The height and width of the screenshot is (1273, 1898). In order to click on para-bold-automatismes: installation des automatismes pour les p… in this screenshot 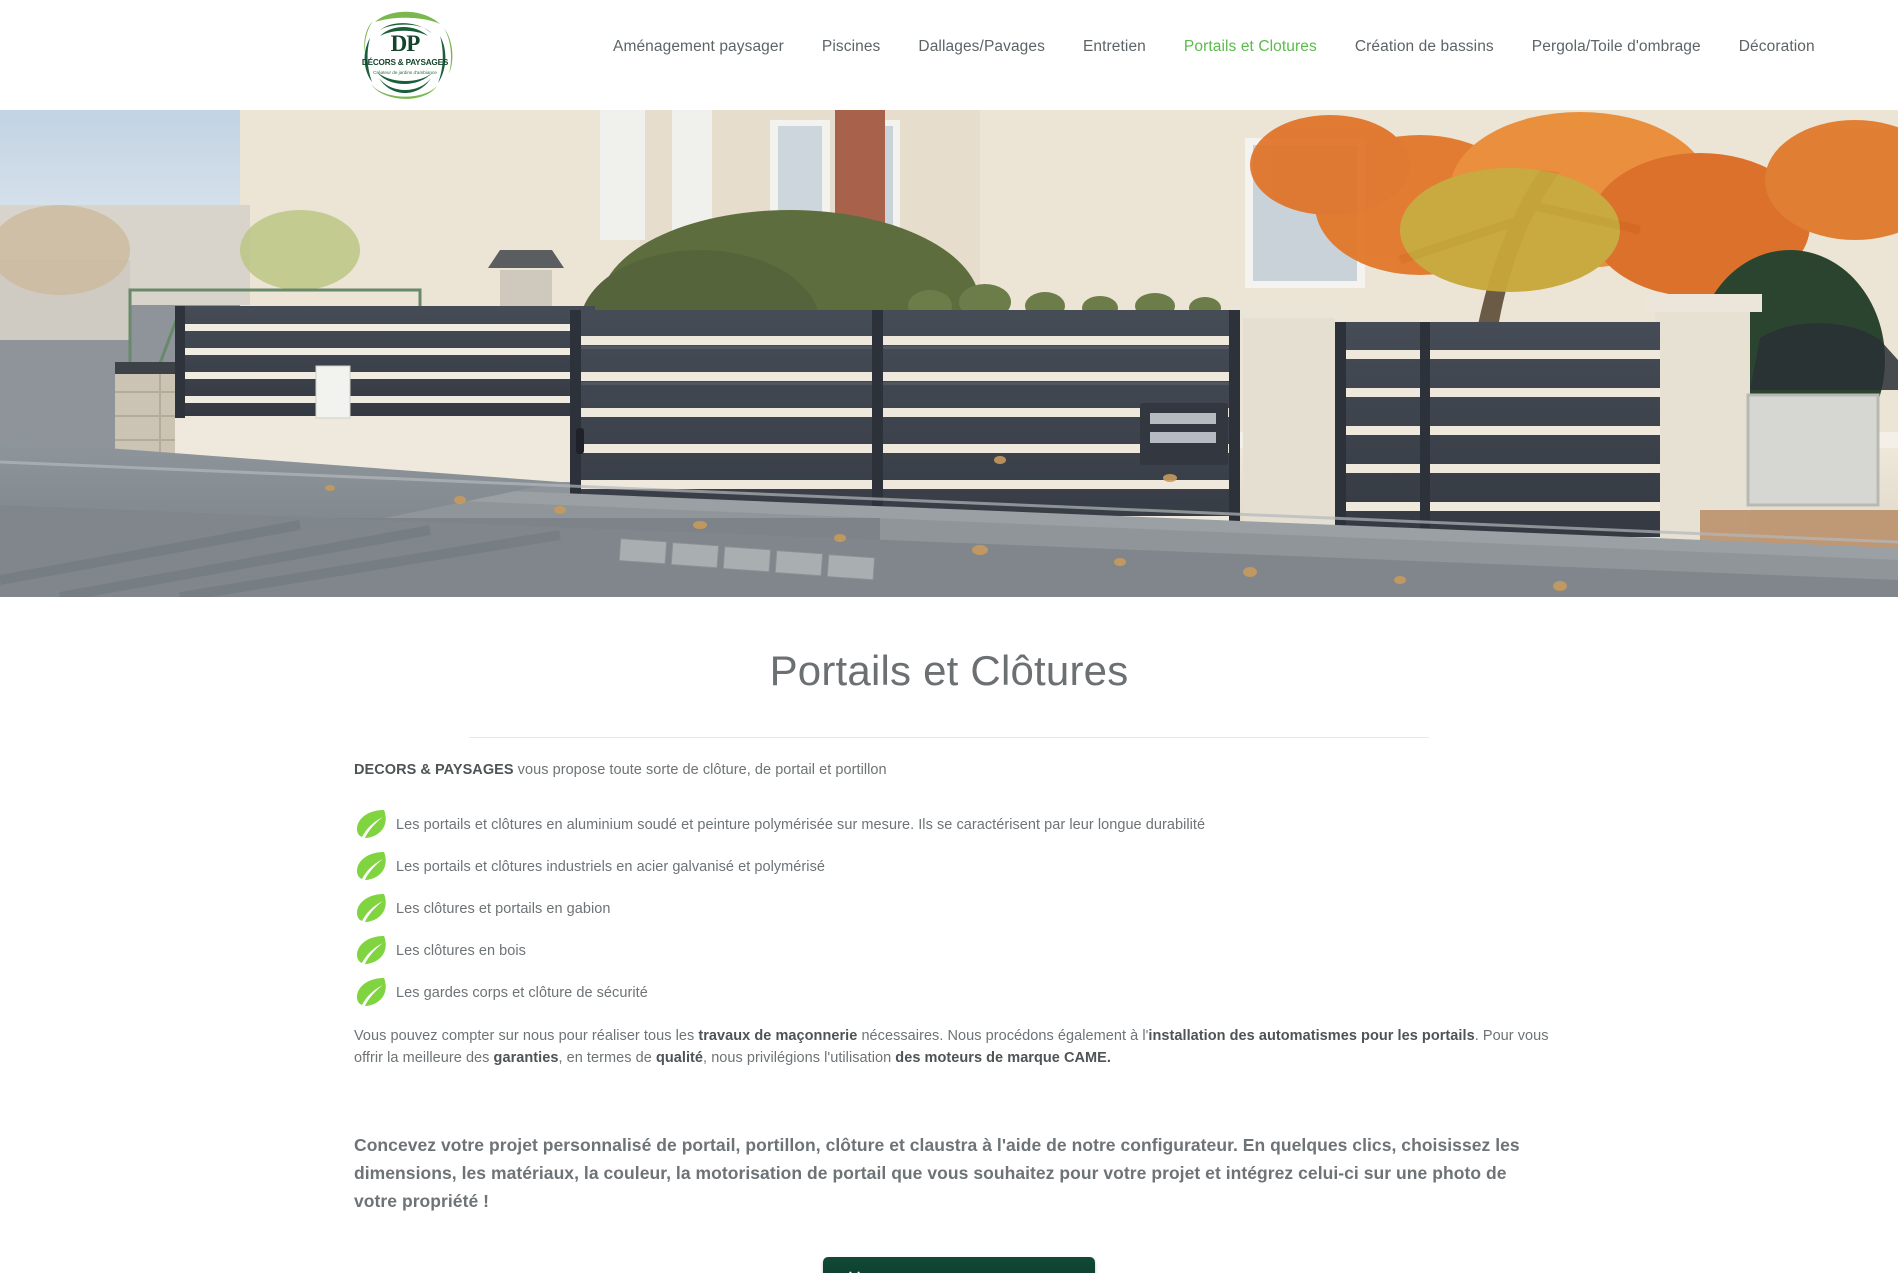, I will do `click(1311, 1036)`.